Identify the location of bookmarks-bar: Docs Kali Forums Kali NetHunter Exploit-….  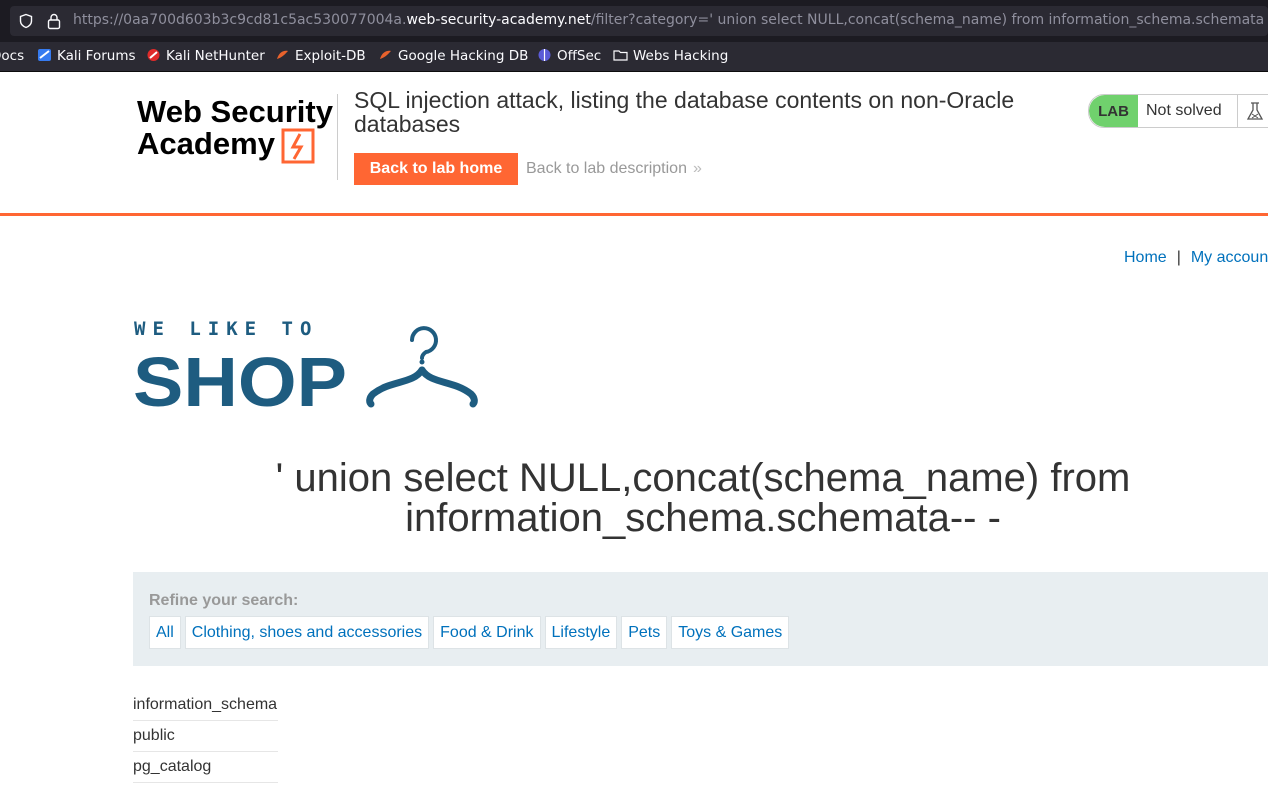
(634, 57).